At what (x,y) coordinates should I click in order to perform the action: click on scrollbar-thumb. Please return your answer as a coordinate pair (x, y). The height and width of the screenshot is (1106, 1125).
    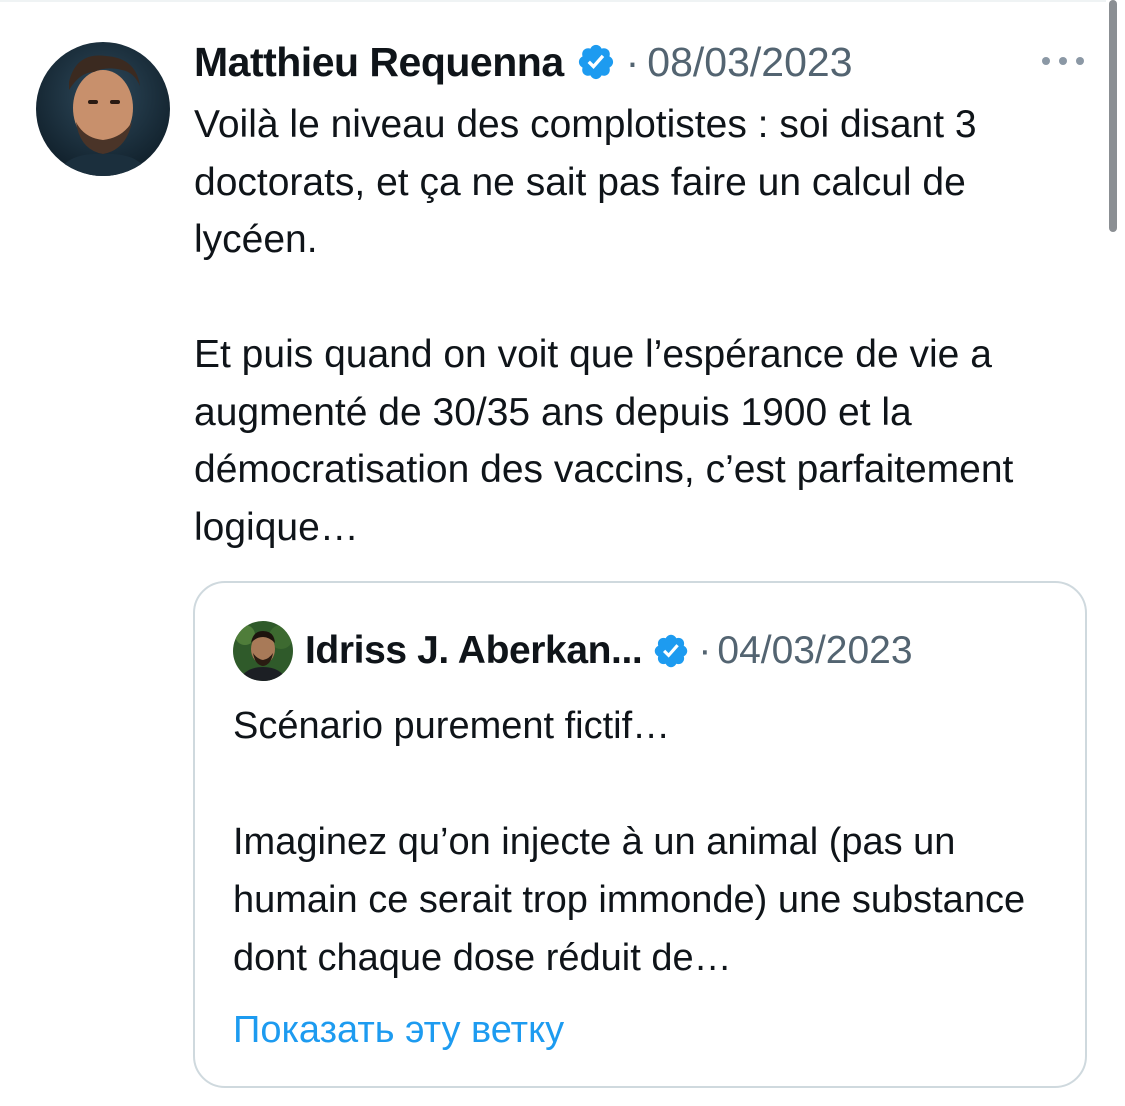
    Looking at the image, I should click on (1113, 116).